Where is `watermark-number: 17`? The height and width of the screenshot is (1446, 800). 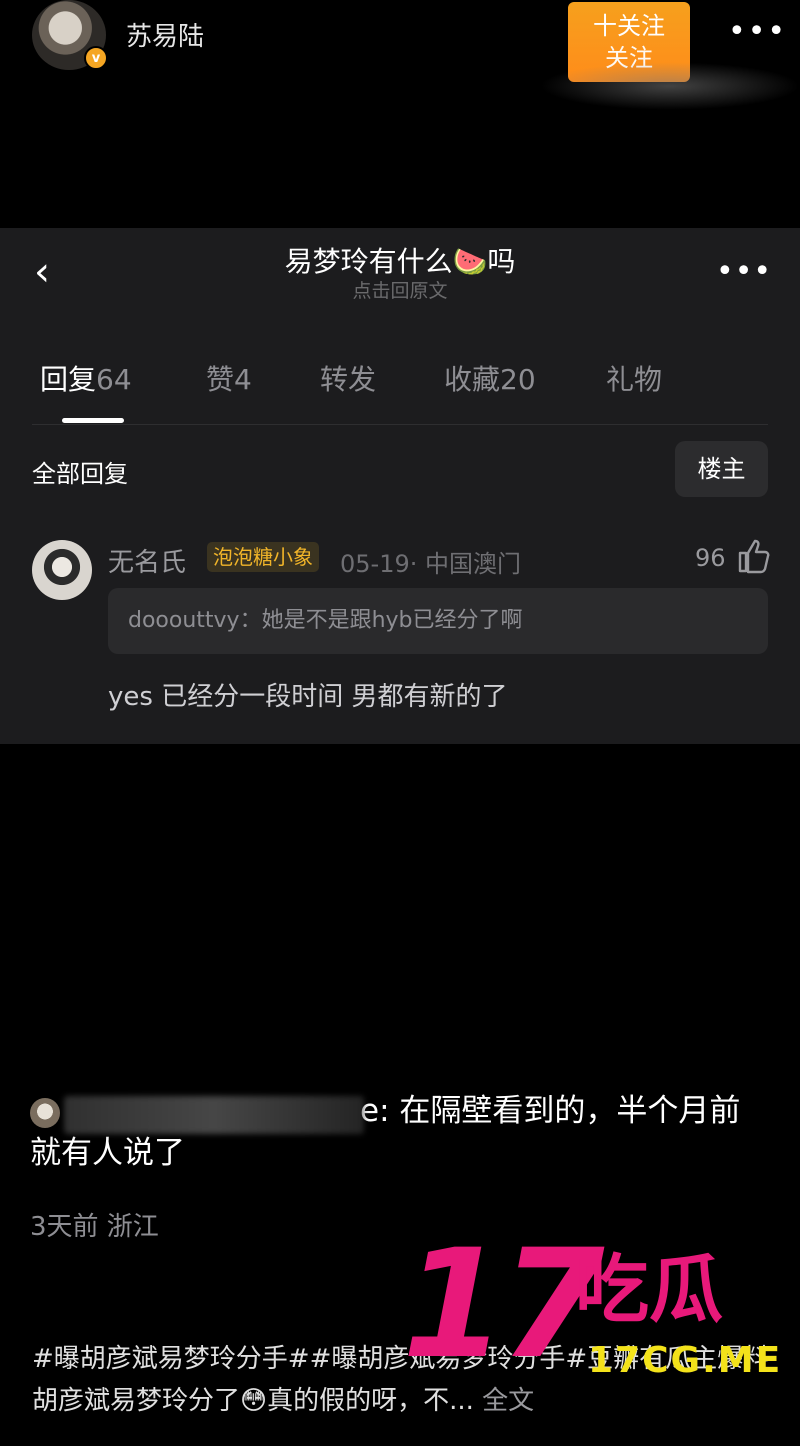
watermark-number: 17 is located at coordinates (503, 1305).